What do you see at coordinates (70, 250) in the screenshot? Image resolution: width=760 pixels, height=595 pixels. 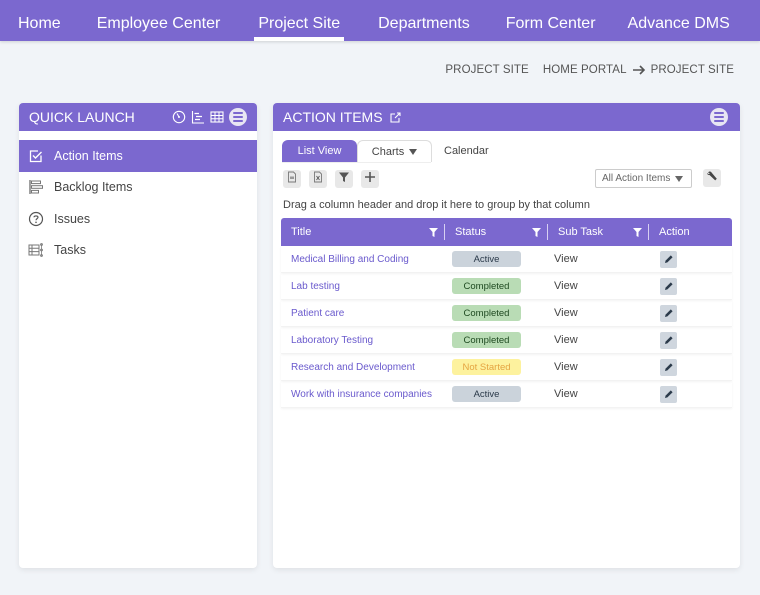 I see `quick-launch-label: Tasks` at bounding box center [70, 250].